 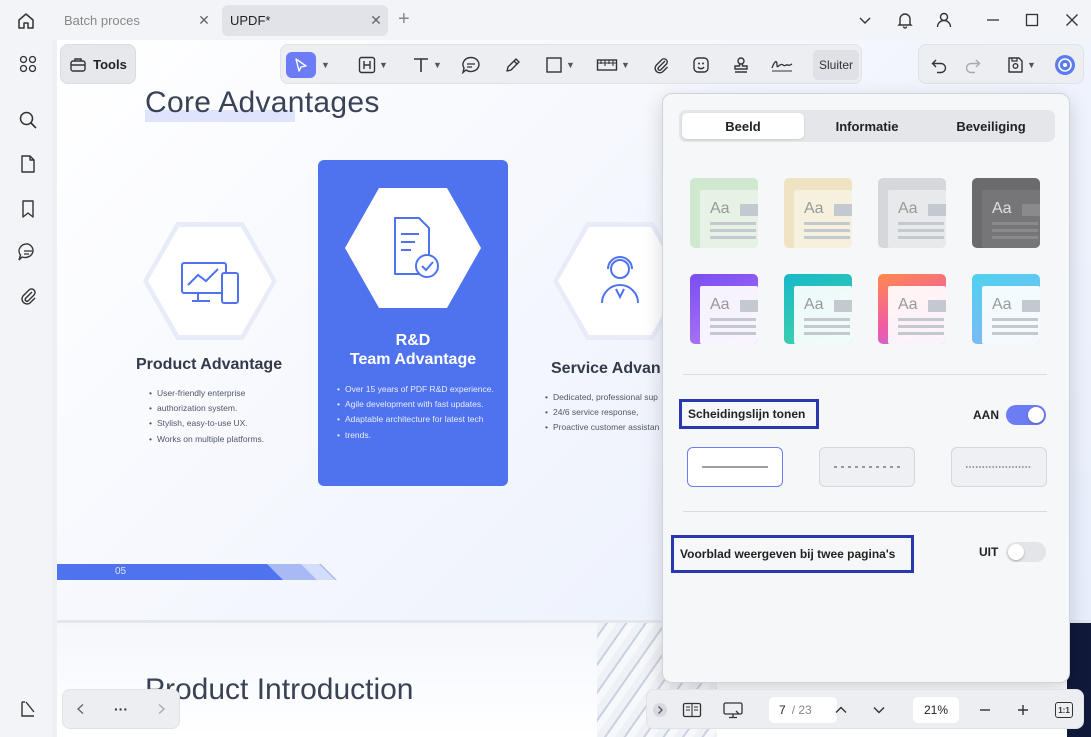 What do you see at coordinates (427, 65) in the screenshot?
I see `text-tool-button: ▼` at bounding box center [427, 65].